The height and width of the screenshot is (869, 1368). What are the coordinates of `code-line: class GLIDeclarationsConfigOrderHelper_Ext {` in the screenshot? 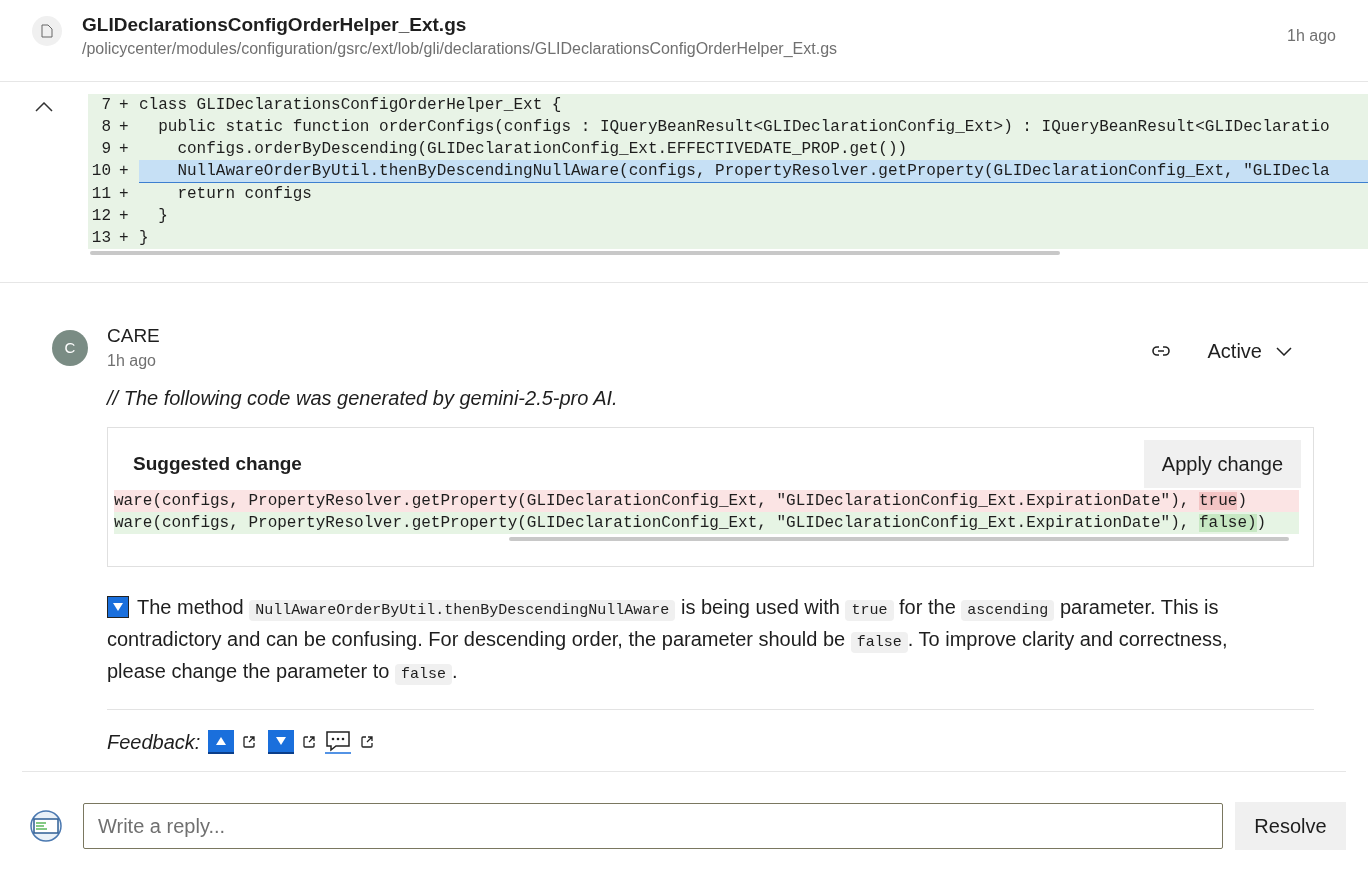 It's located at (351, 105).